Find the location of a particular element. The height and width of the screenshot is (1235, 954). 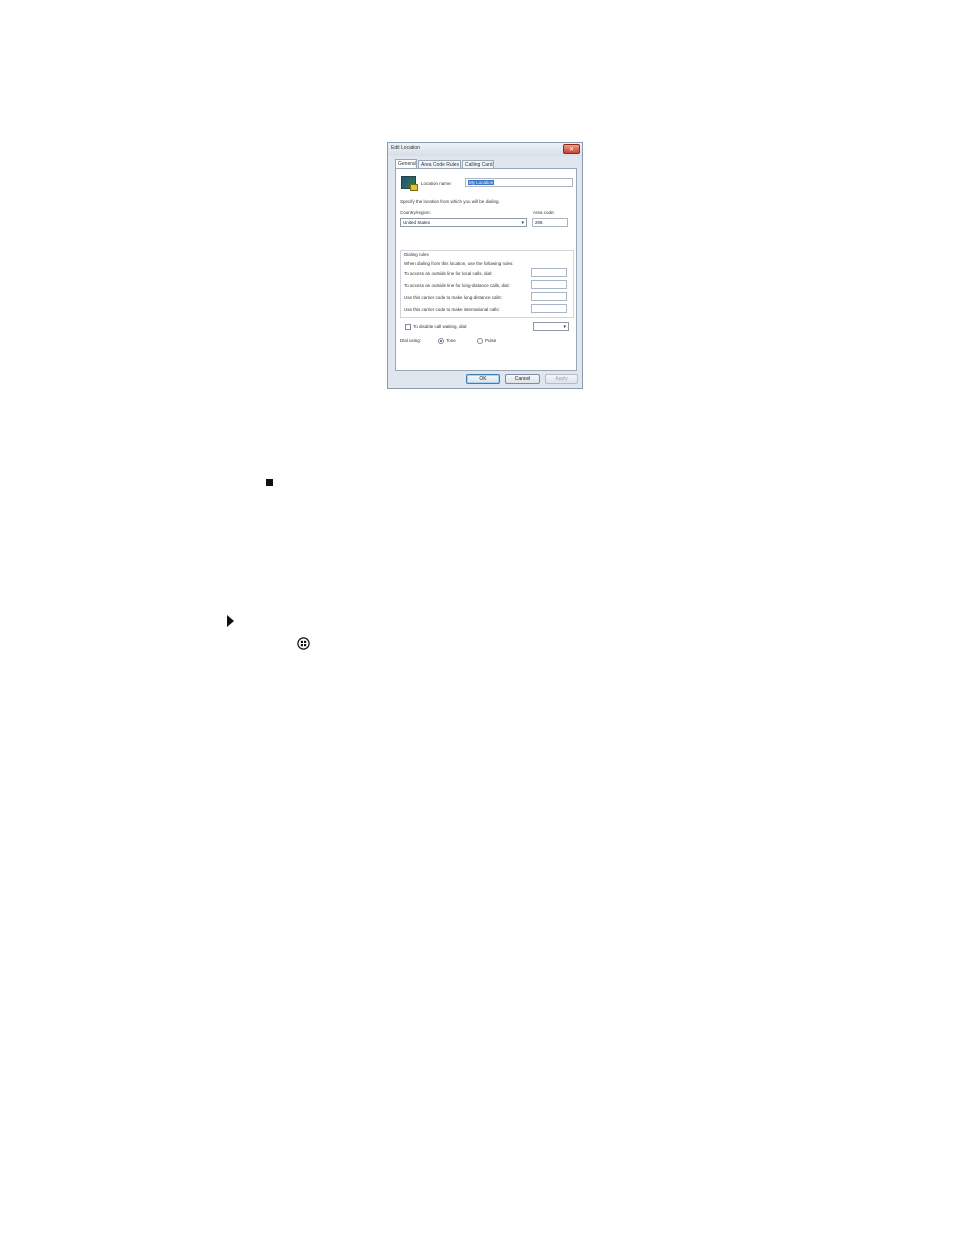

ok-button: OK is located at coordinates (483, 379).